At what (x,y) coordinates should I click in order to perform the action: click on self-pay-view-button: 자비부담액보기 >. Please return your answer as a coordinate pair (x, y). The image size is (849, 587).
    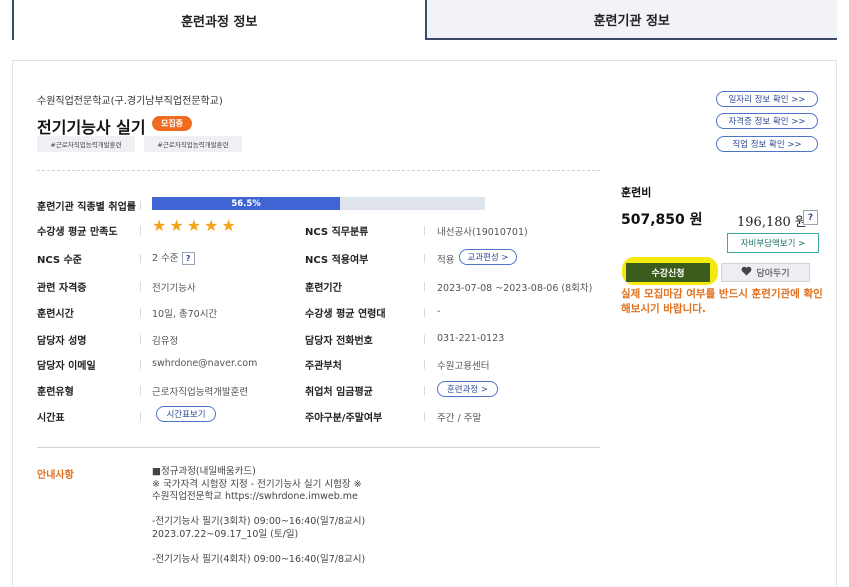
    Looking at the image, I should click on (773, 243).